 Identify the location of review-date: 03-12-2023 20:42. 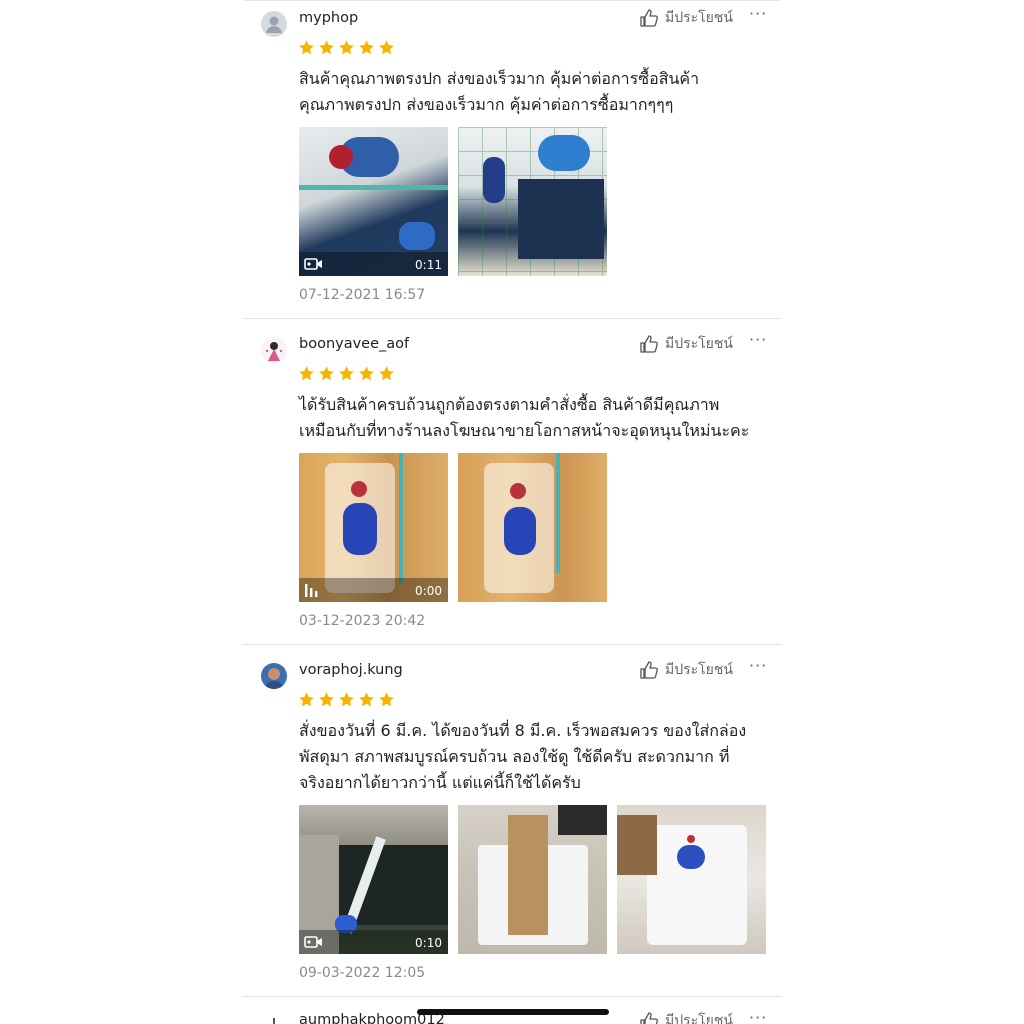
(362, 621).